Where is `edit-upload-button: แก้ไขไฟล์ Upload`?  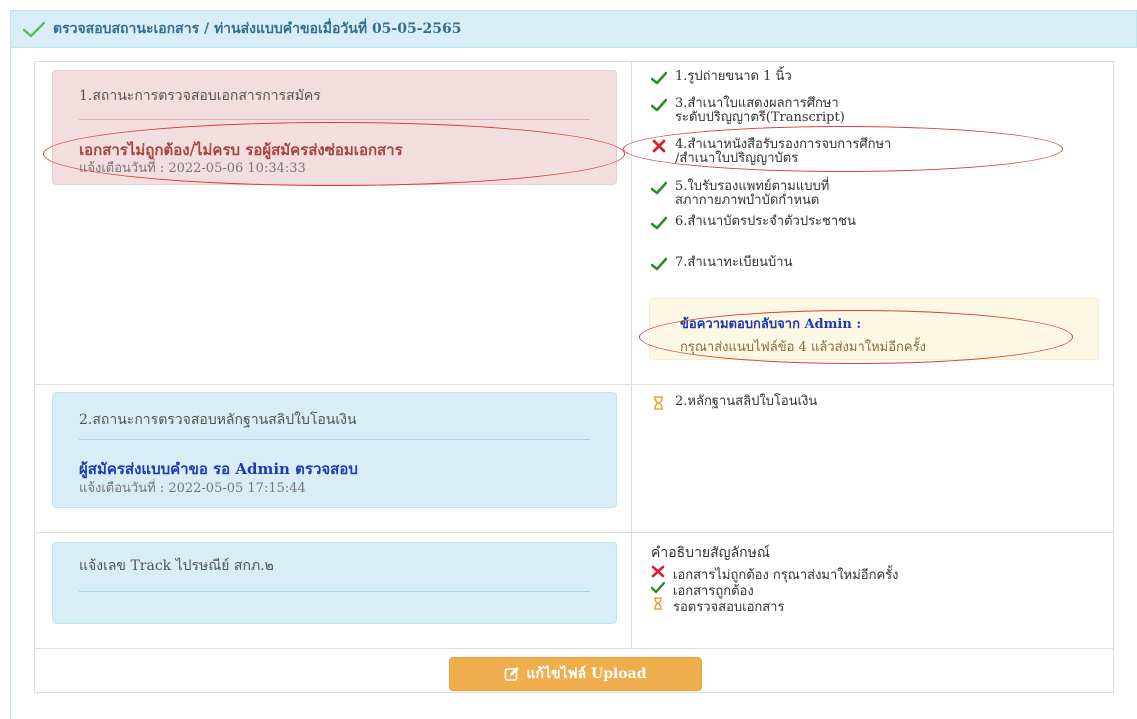
edit-upload-button: แก้ไขไฟล์ Upload is located at coordinates (575, 674).